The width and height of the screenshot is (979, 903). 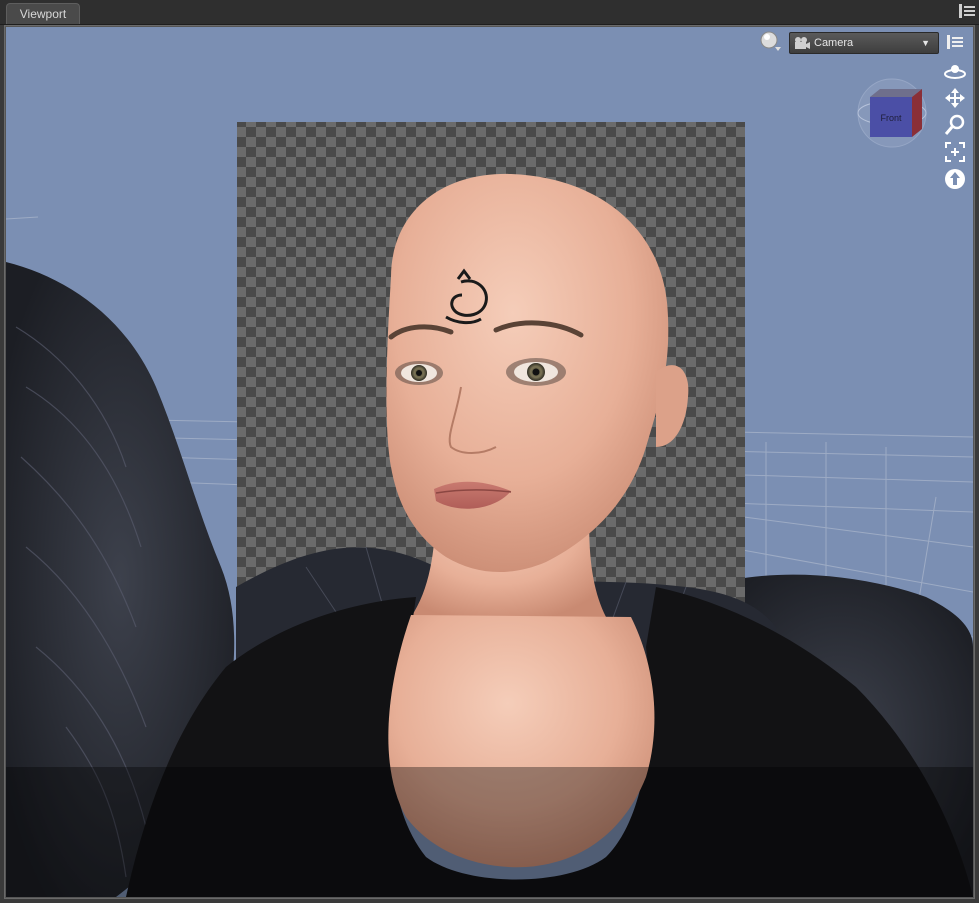 I want to click on camera-icon, so click(x=802, y=43).